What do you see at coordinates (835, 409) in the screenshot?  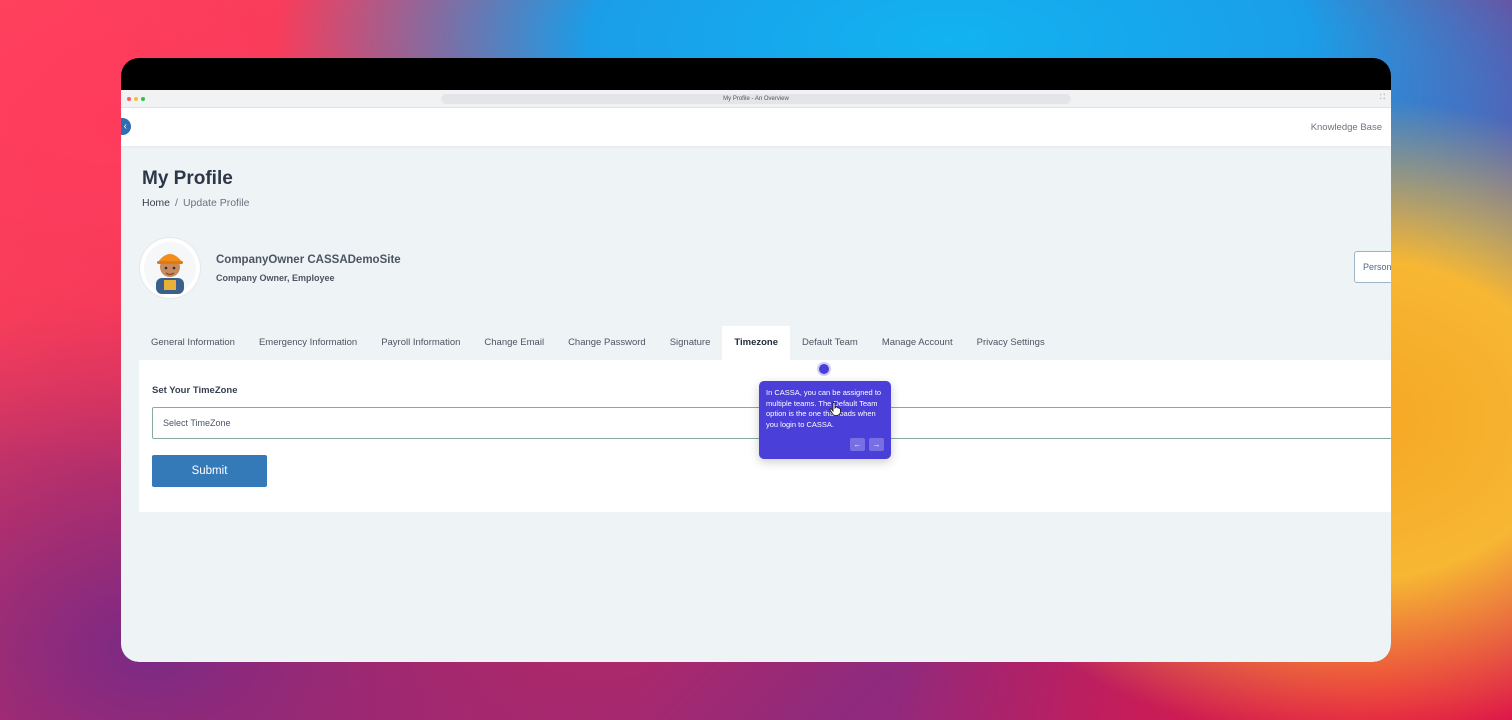 I see `hand-cursor-icon` at bounding box center [835, 409].